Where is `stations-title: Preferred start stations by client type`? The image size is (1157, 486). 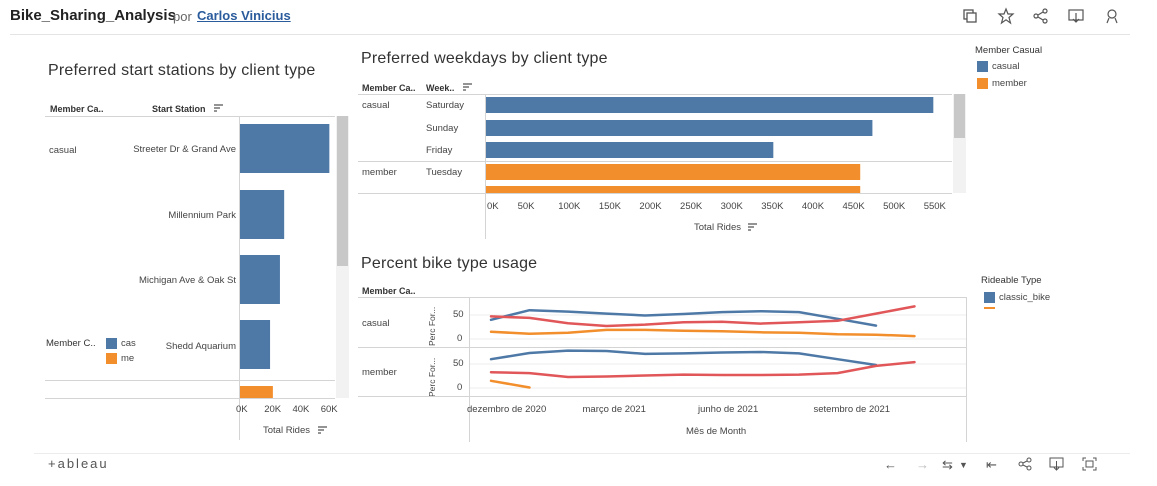 stations-title: Preferred start stations by client type is located at coordinates (182, 70).